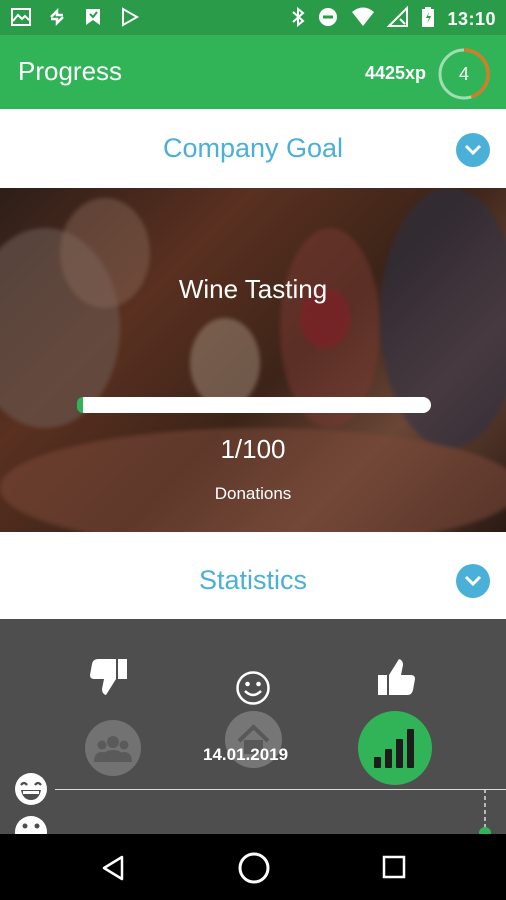 The image size is (506, 900). Describe the element at coordinates (280, 789) in the screenshot. I see `chart-baseline` at that location.